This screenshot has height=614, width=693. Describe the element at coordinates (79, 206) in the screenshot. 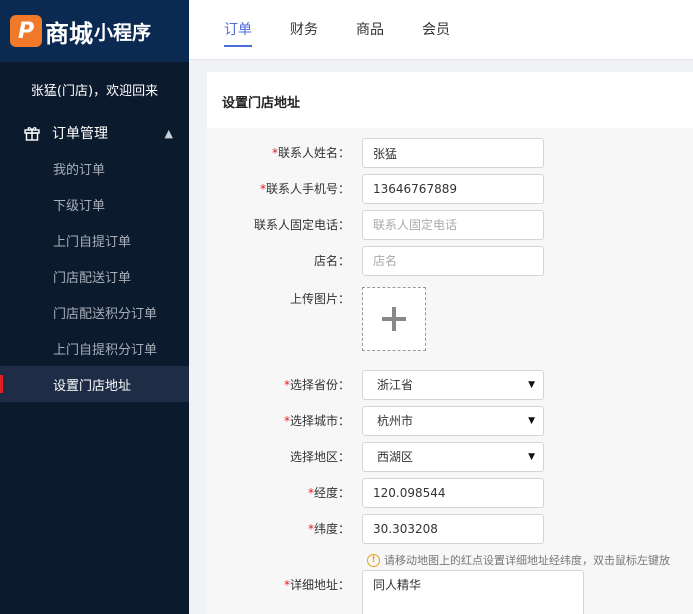

I see `sidebar-item-label: 下级订单` at that location.